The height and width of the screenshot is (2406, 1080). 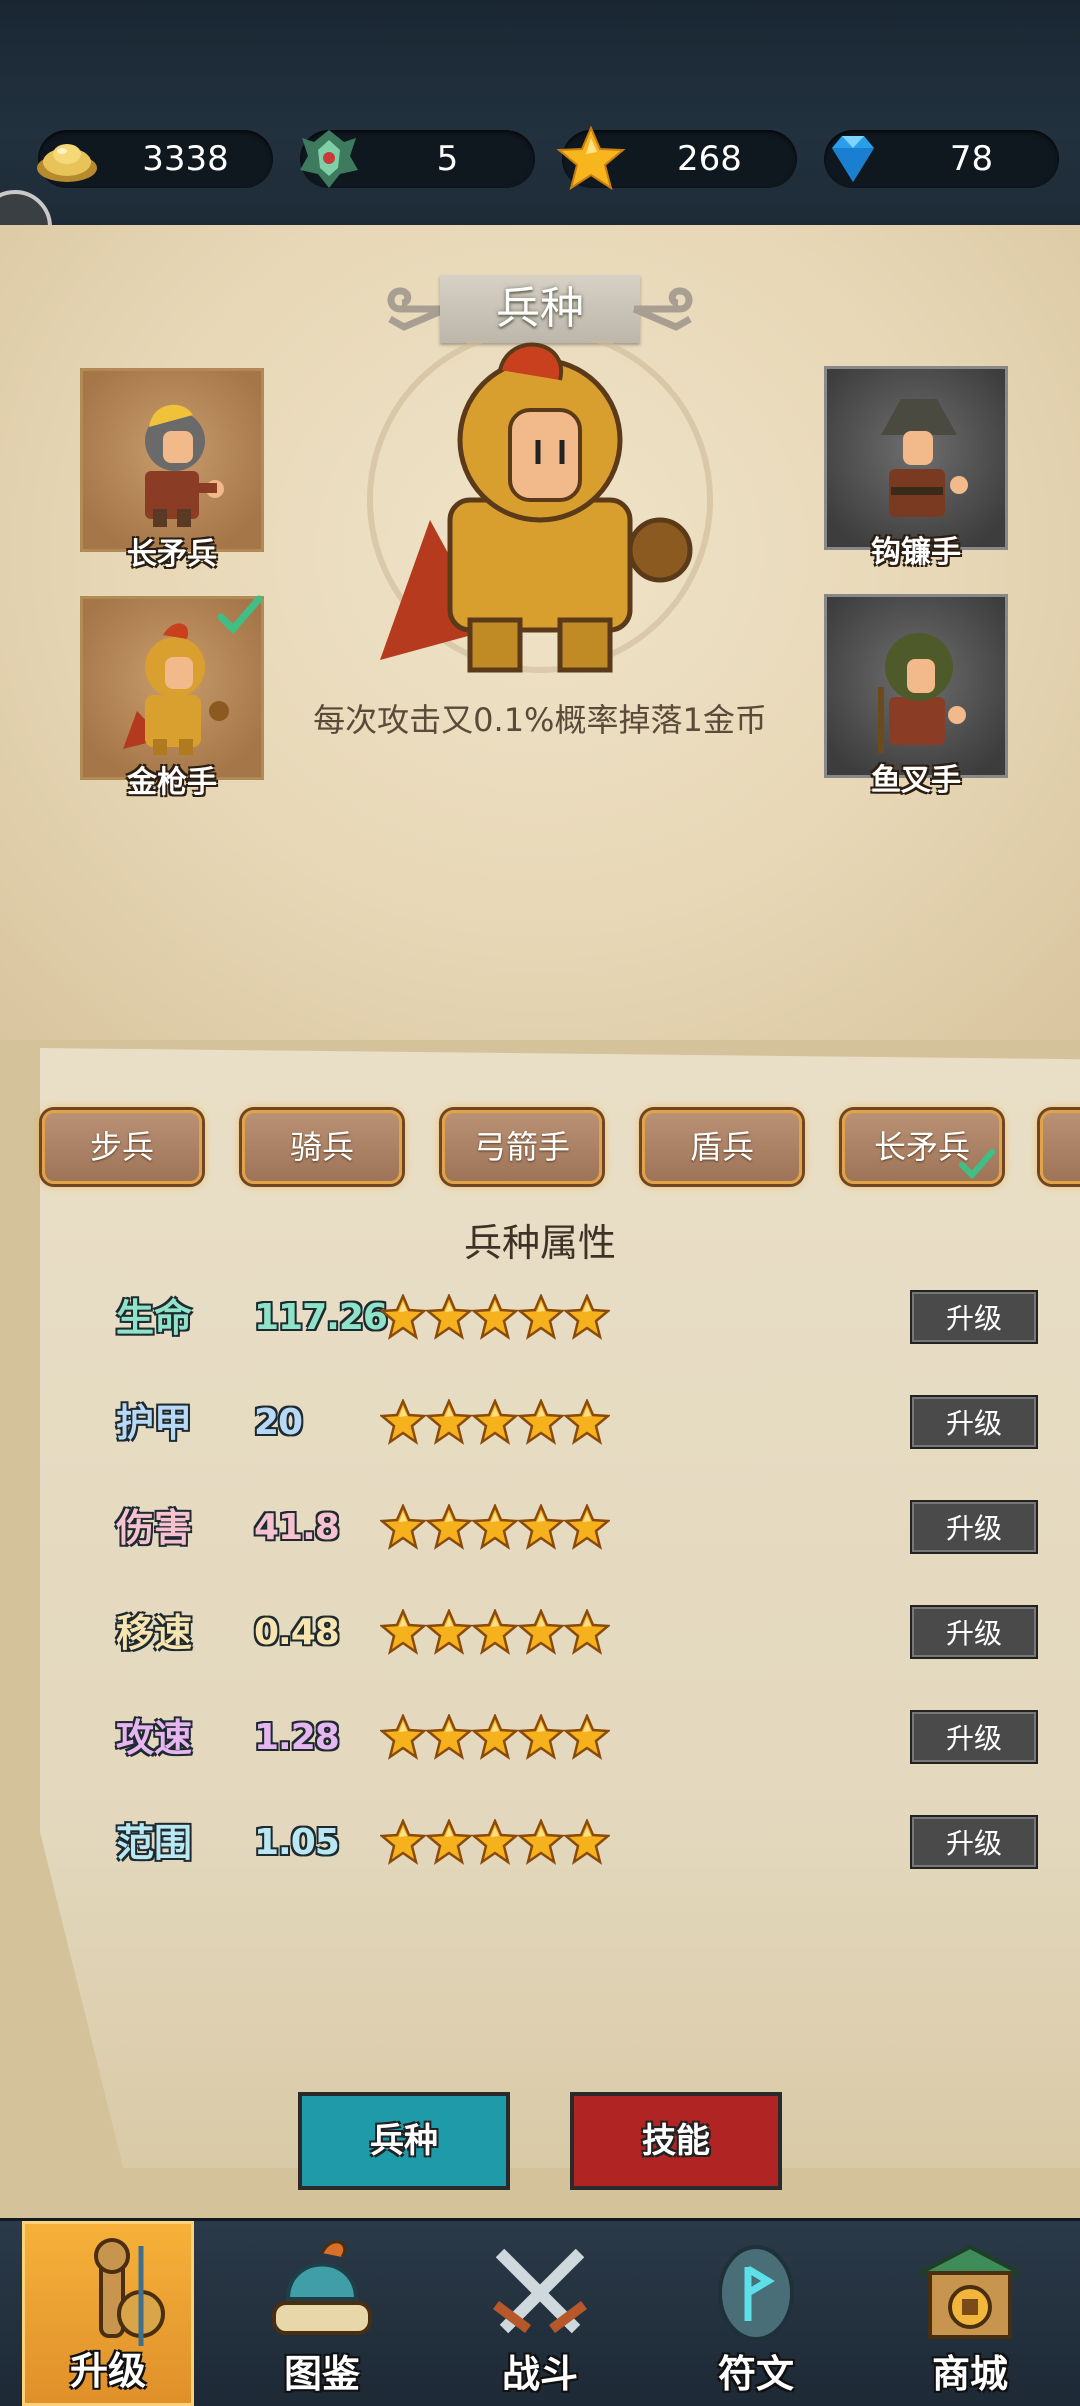 I want to click on unit-card-spearman: 长矛兵, so click(x=172, y=470).